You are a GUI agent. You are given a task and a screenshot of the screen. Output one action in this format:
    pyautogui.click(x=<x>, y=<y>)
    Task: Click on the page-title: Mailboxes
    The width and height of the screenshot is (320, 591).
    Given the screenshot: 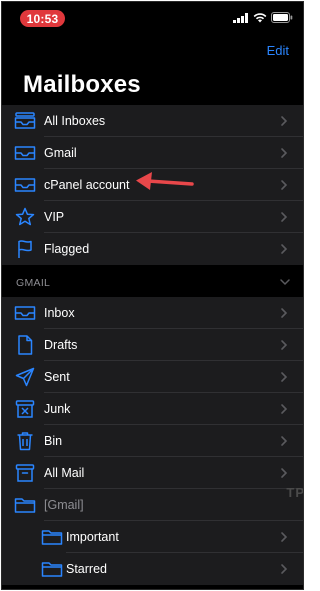 What is the action you would take?
    pyautogui.click(x=82, y=84)
    